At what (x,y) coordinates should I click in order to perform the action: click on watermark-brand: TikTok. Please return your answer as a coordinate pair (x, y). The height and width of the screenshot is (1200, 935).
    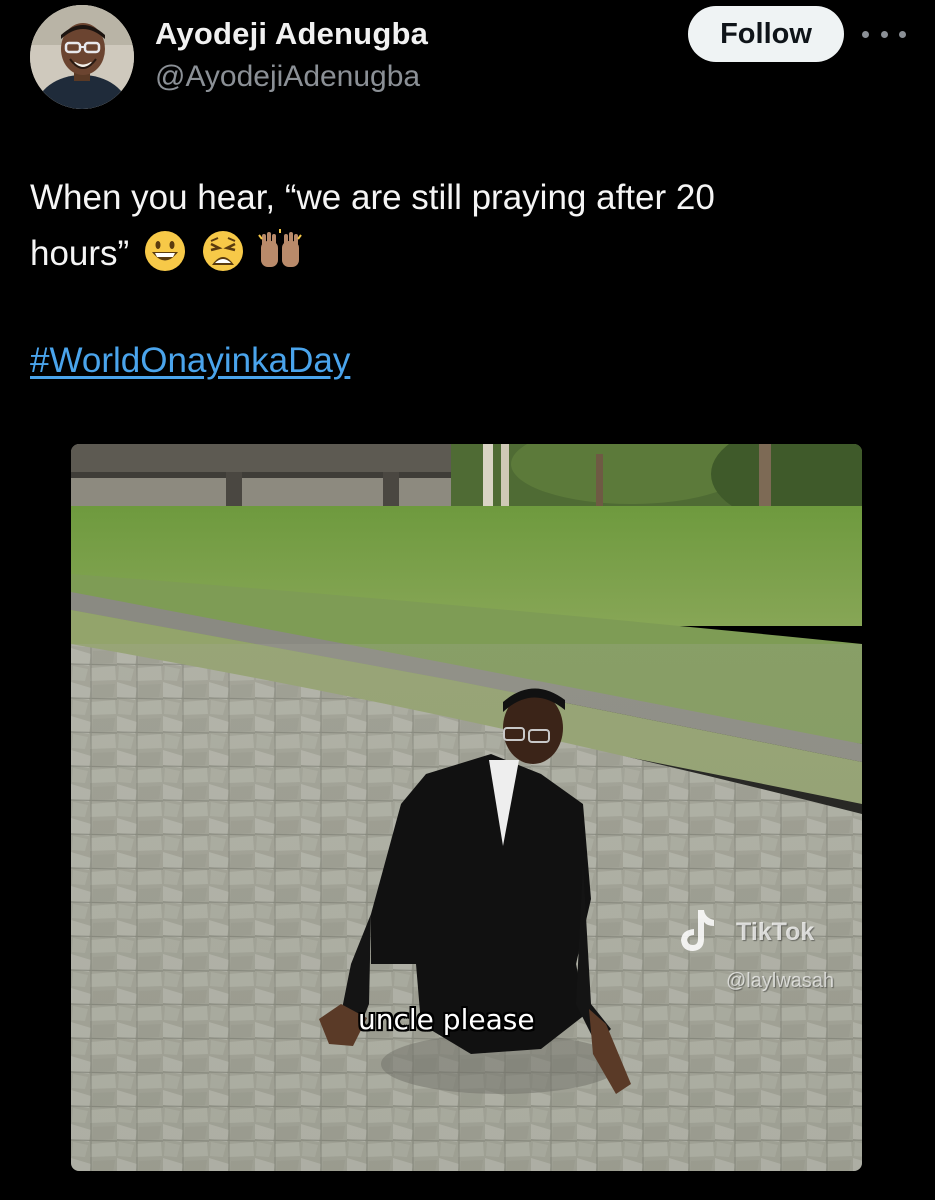
    Looking at the image, I should click on (775, 932).